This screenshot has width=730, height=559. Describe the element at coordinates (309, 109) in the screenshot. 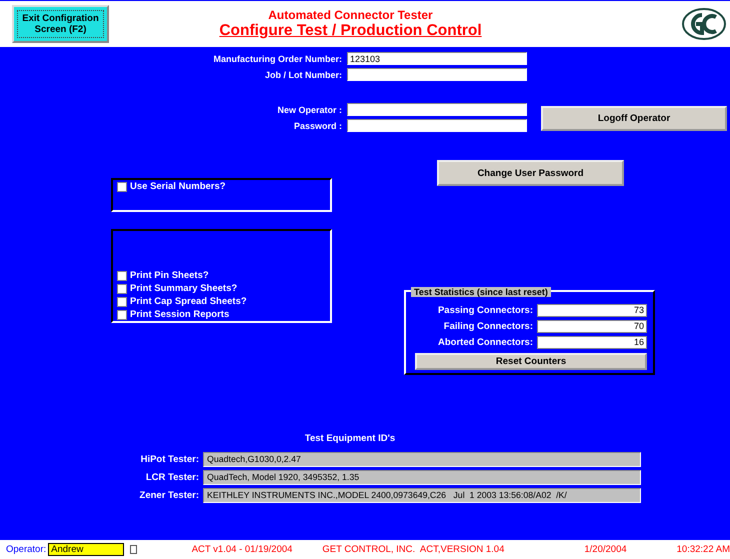

I see `field-label: New Operator :` at that location.